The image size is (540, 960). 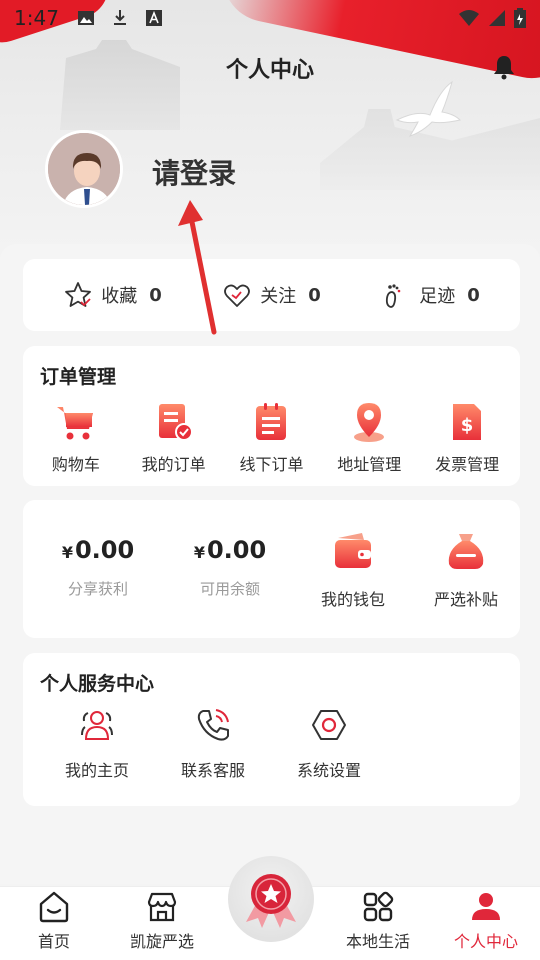 I want to click on nav-label: 凯旋严选, so click(x=161, y=941).